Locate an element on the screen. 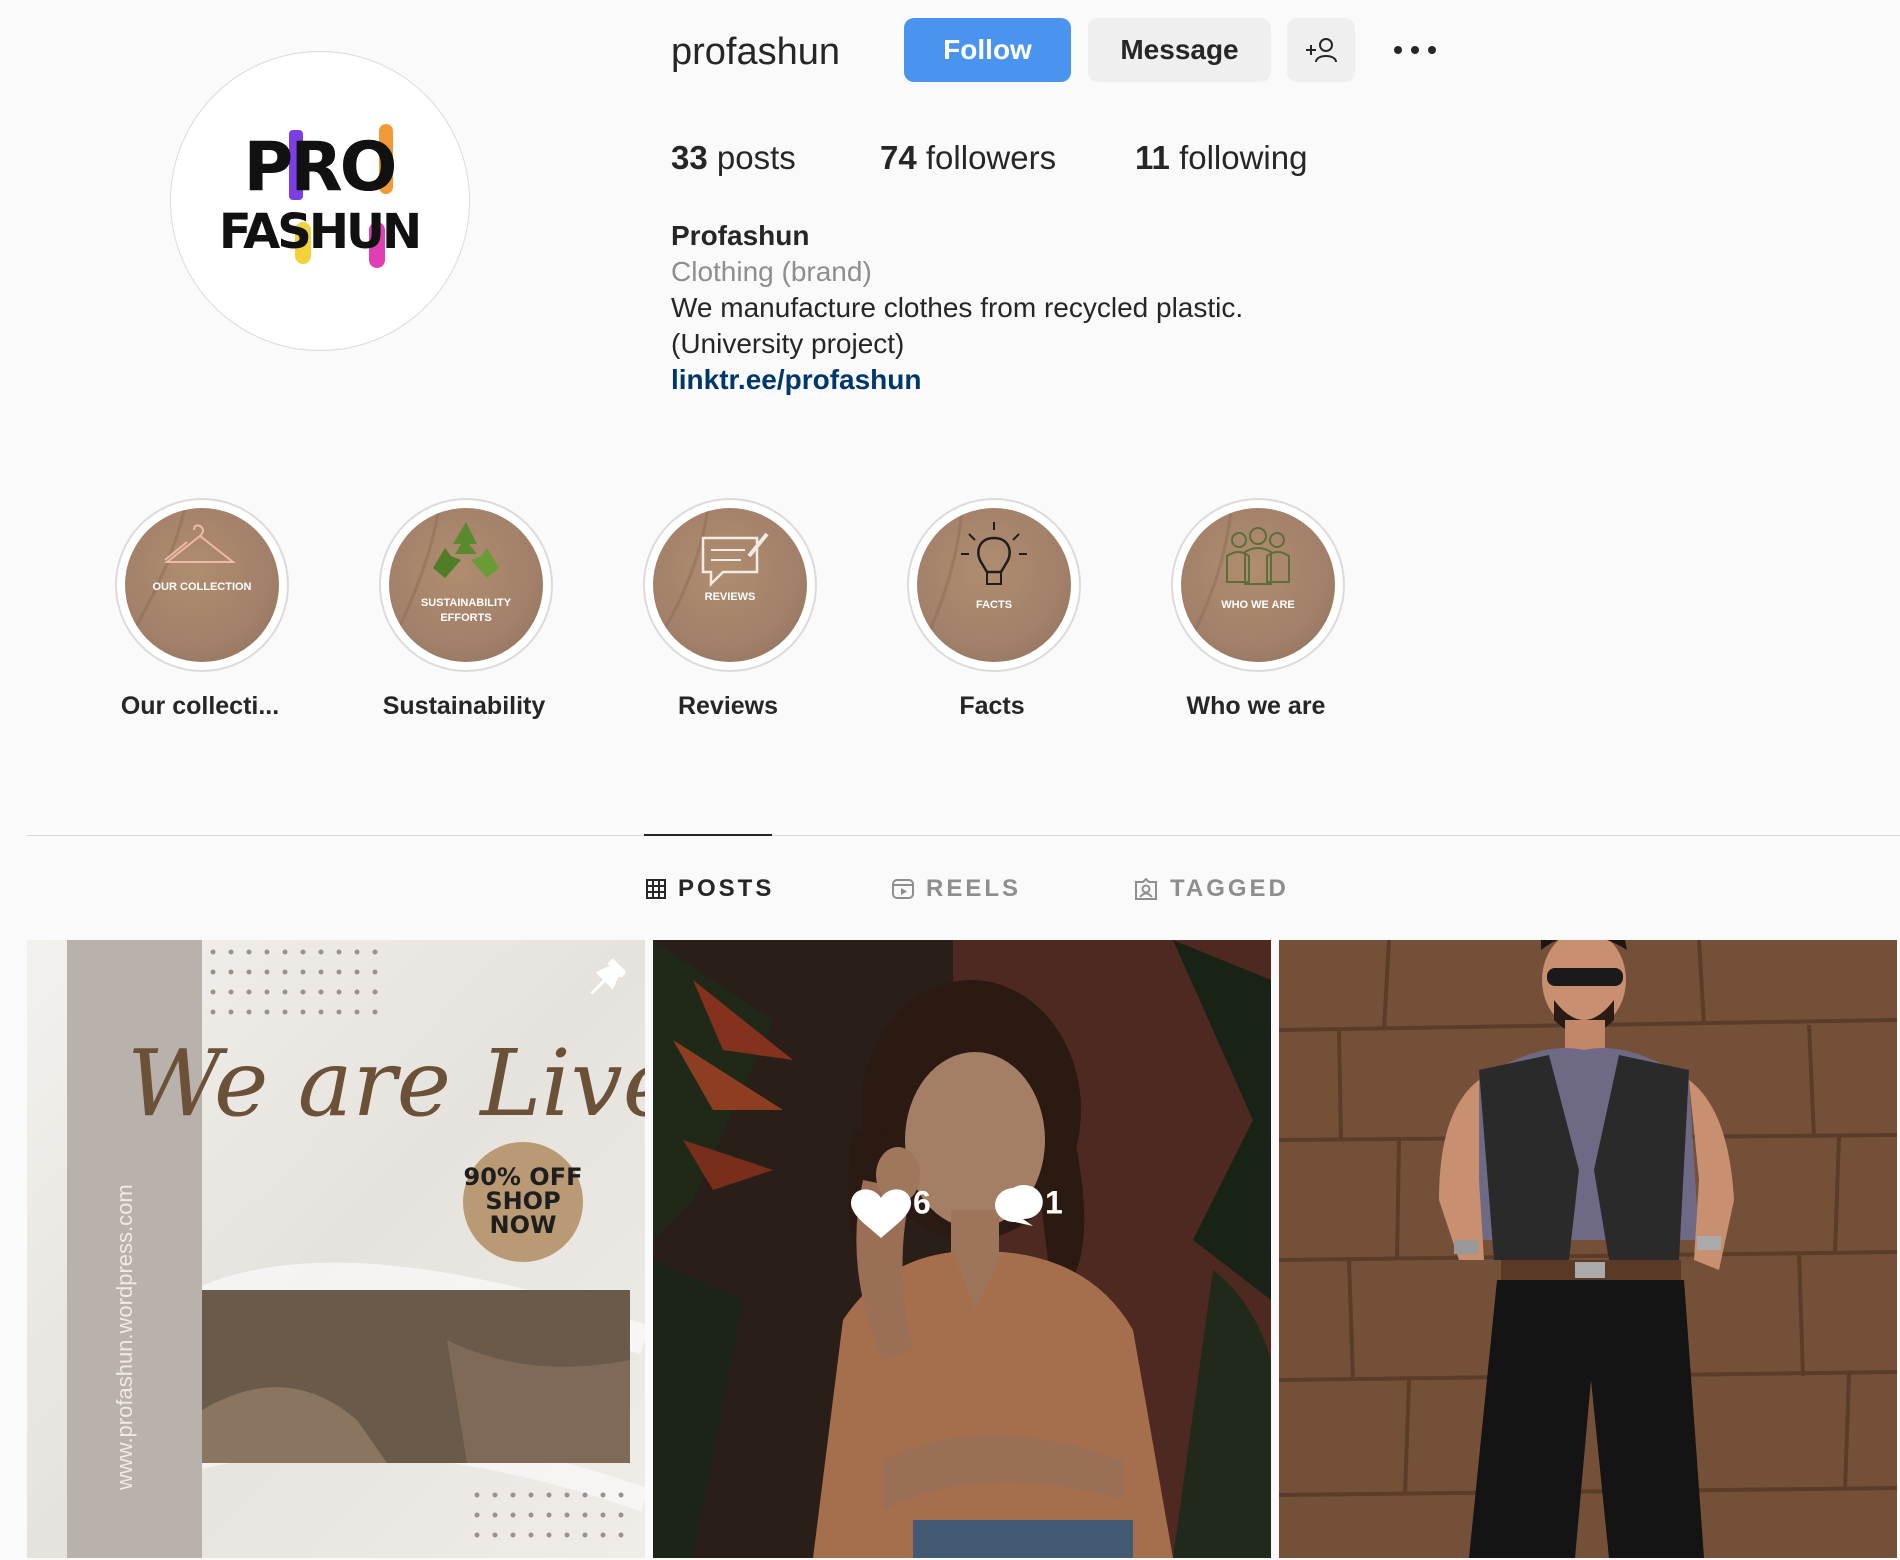  highlight-cover-text: REVIEWS is located at coordinates (730, 597).